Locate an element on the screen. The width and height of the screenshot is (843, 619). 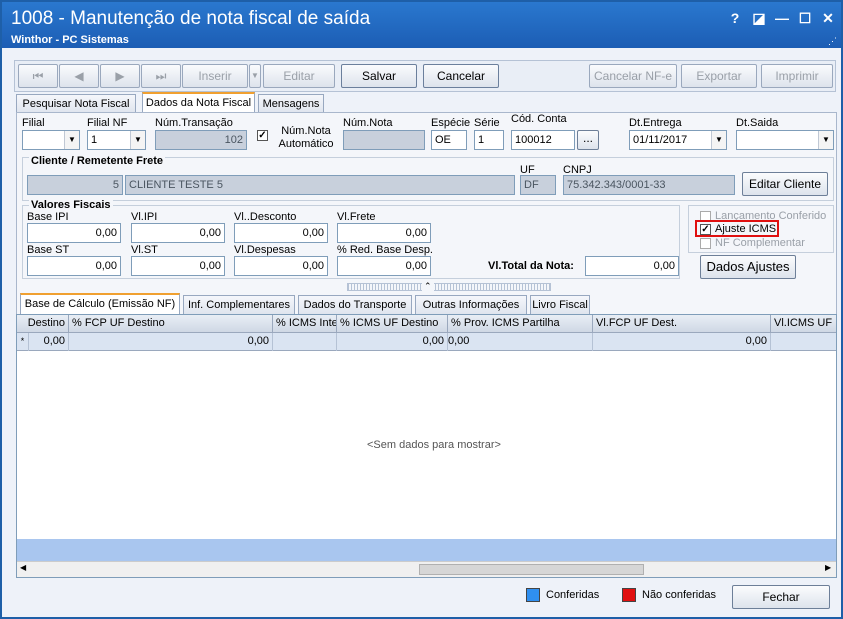
vl-ipi-field: 0,00 is located at coordinates (178, 233).